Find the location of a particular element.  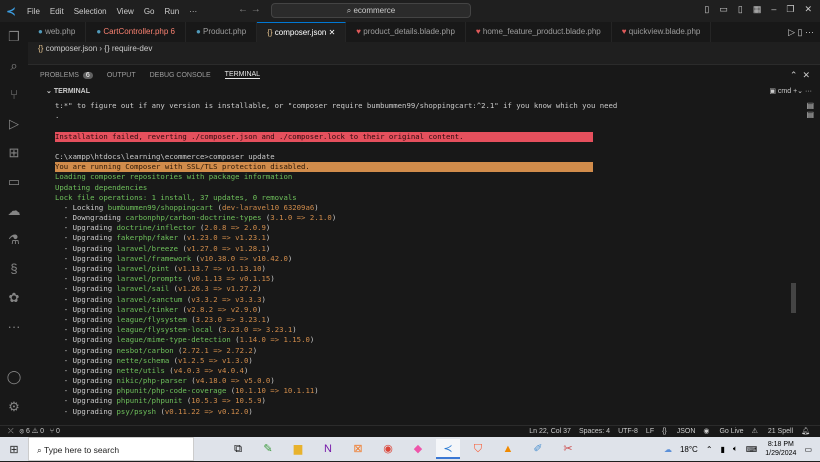

menu-view: View is located at coordinates (125, 11).